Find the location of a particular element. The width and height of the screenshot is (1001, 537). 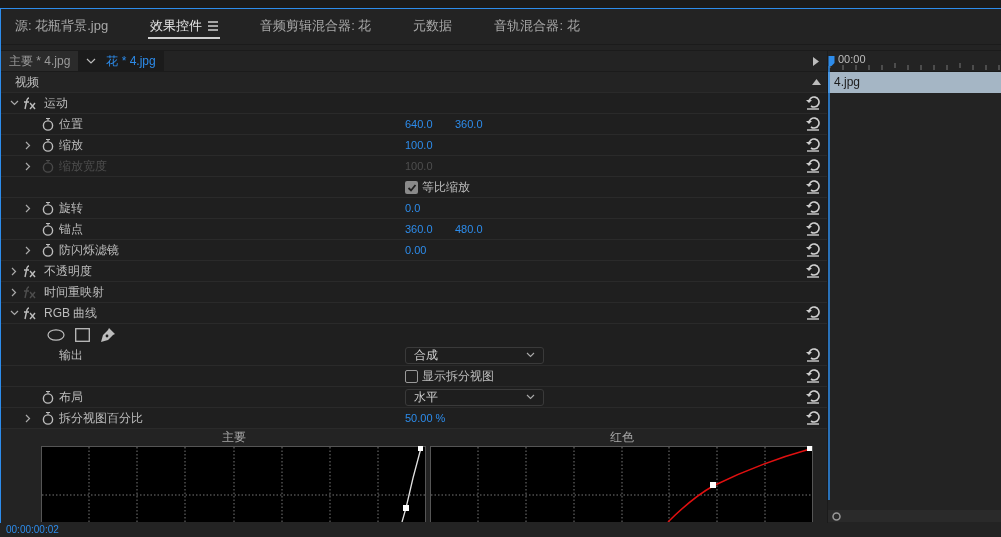

clip-tab: 花 * 4.jpg is located at coordinates (121, 61).